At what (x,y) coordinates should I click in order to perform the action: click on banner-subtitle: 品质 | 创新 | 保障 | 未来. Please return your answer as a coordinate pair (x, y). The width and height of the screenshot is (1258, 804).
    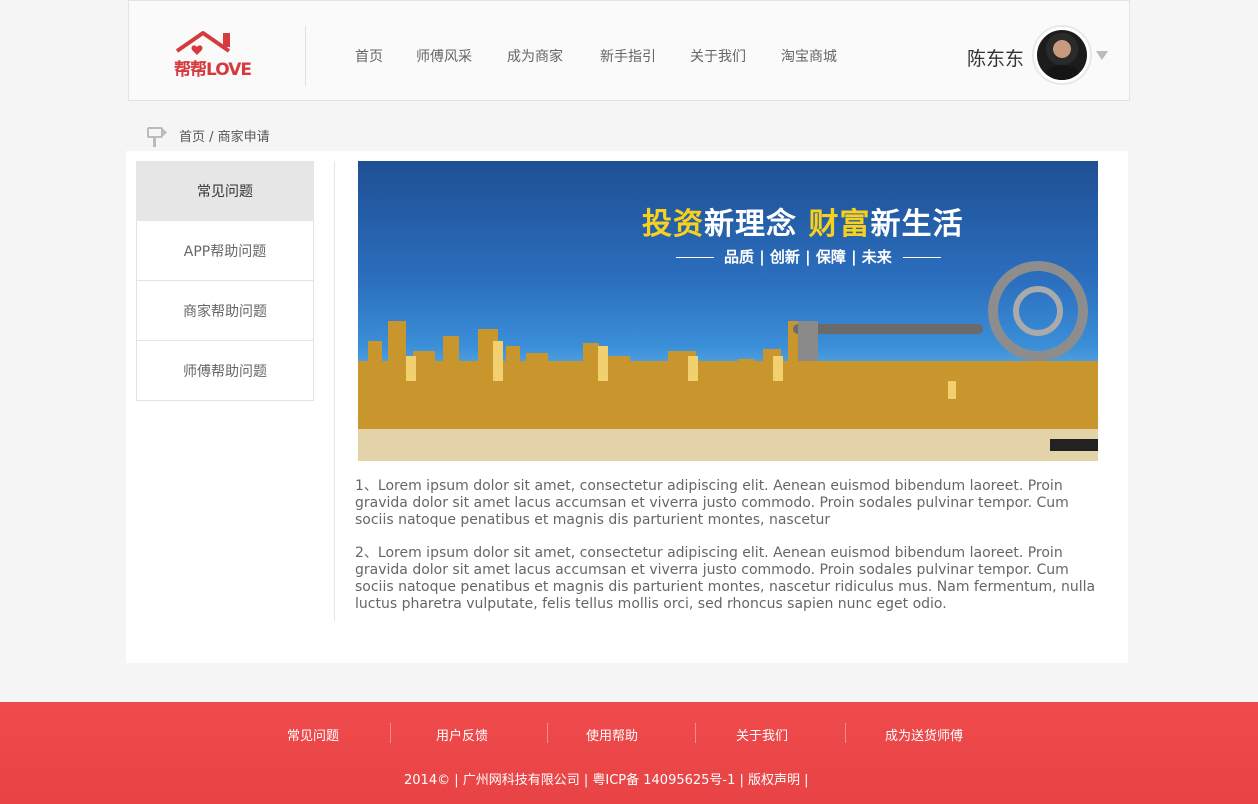
    Looking at the image, I should click on (808, 257).